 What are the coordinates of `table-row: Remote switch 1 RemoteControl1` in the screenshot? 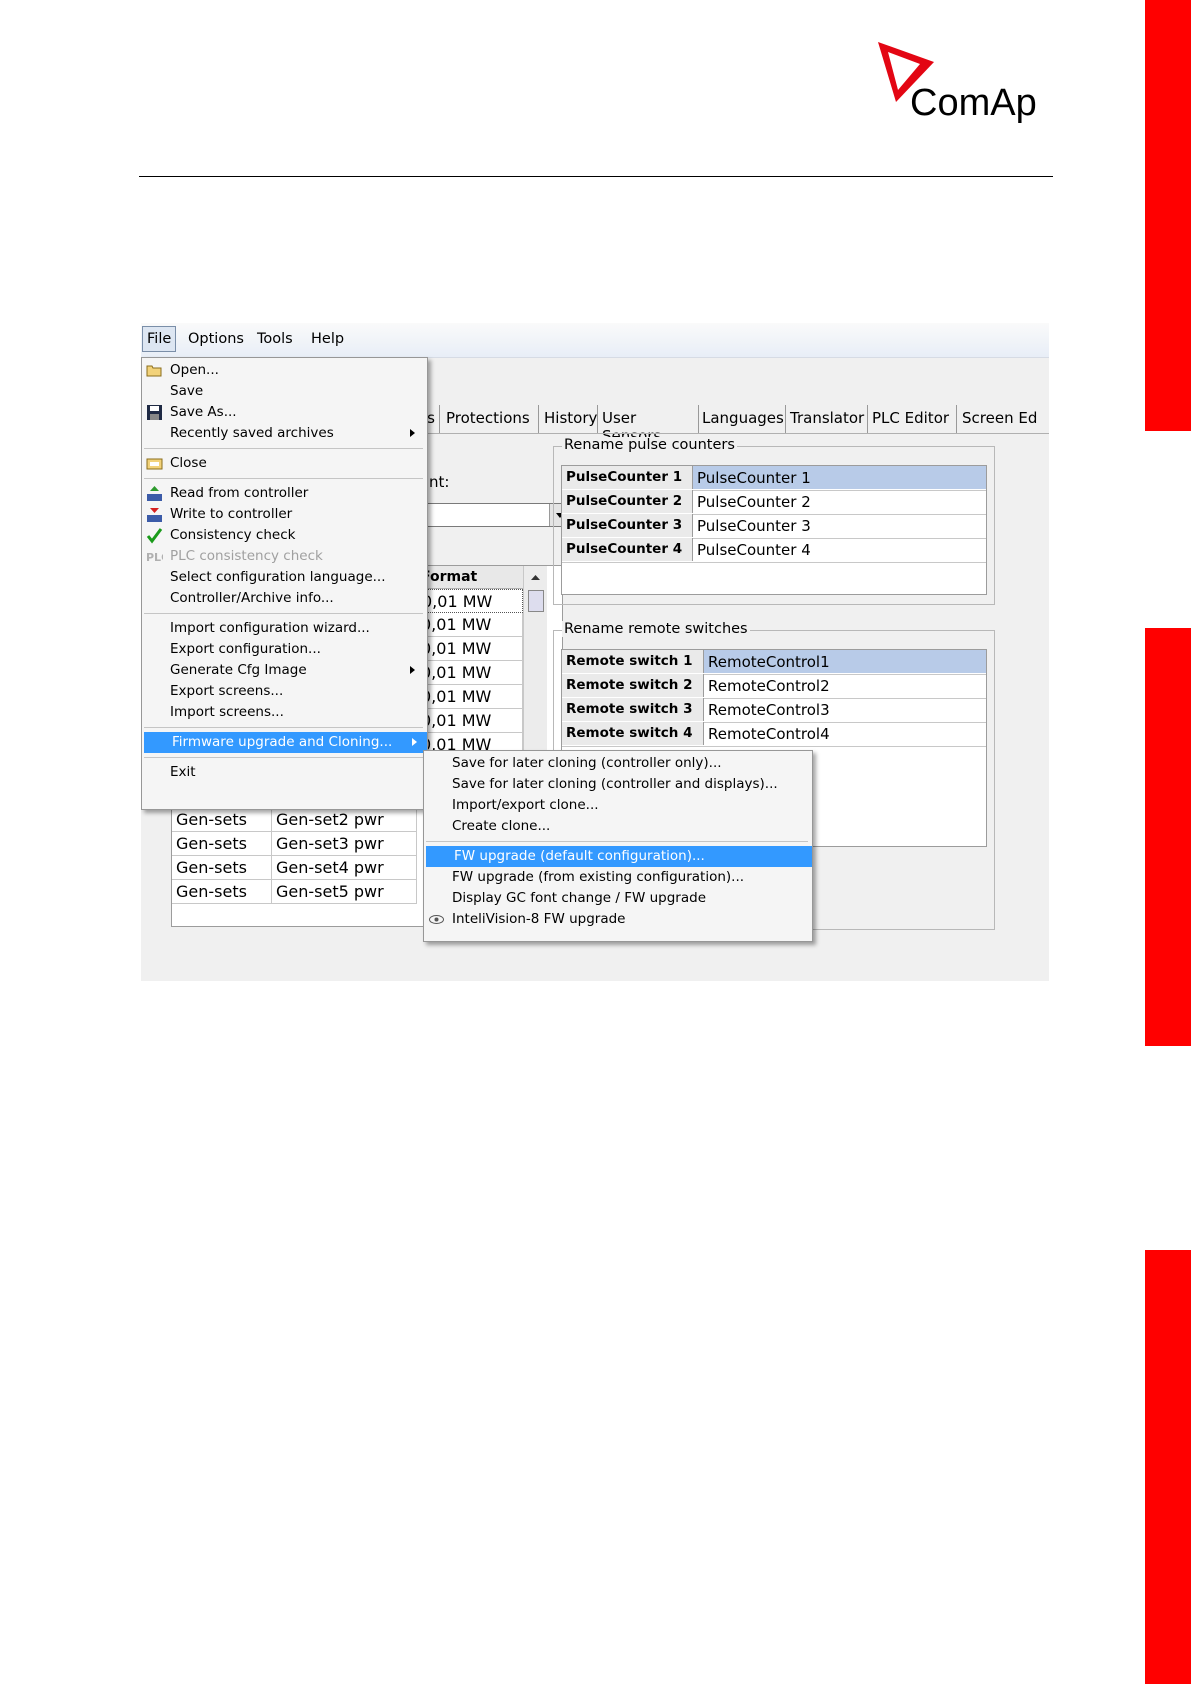 It's located at (774, 662).